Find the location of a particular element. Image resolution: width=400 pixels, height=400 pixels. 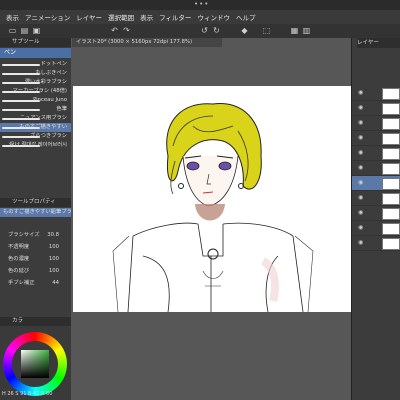

brush-item: 受け 절대값 레이어브러시 is located at coordinates (35, 145).